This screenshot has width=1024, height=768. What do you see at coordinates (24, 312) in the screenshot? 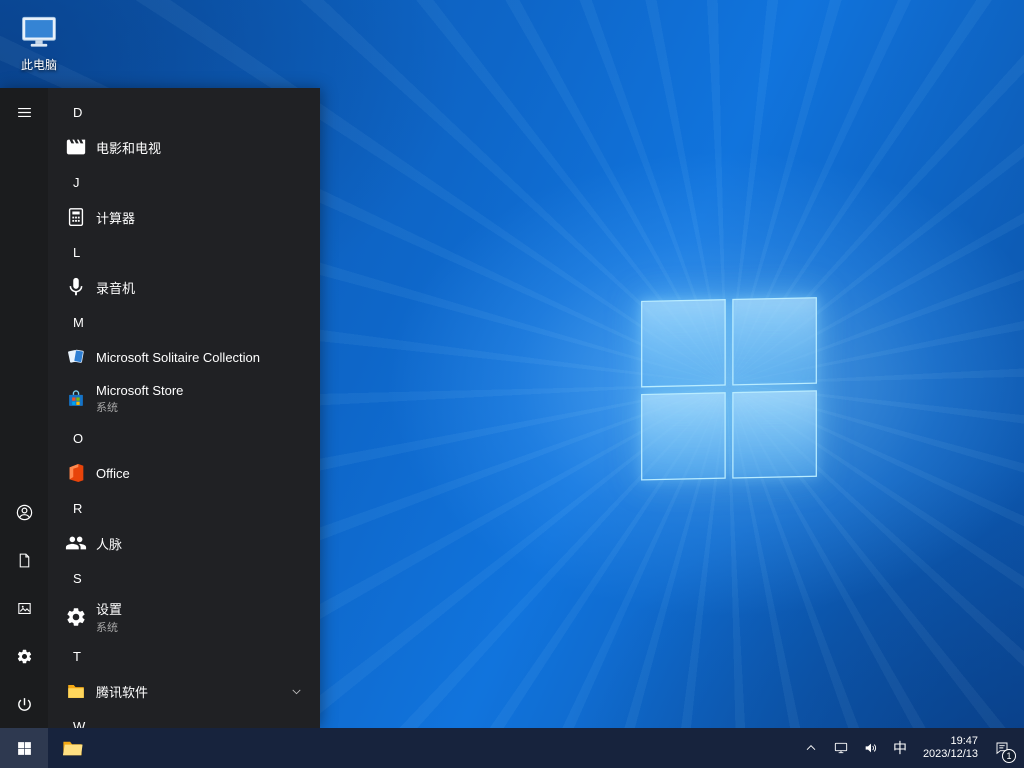
I see `start-rail-spacer` at bounding box center [24, 312].